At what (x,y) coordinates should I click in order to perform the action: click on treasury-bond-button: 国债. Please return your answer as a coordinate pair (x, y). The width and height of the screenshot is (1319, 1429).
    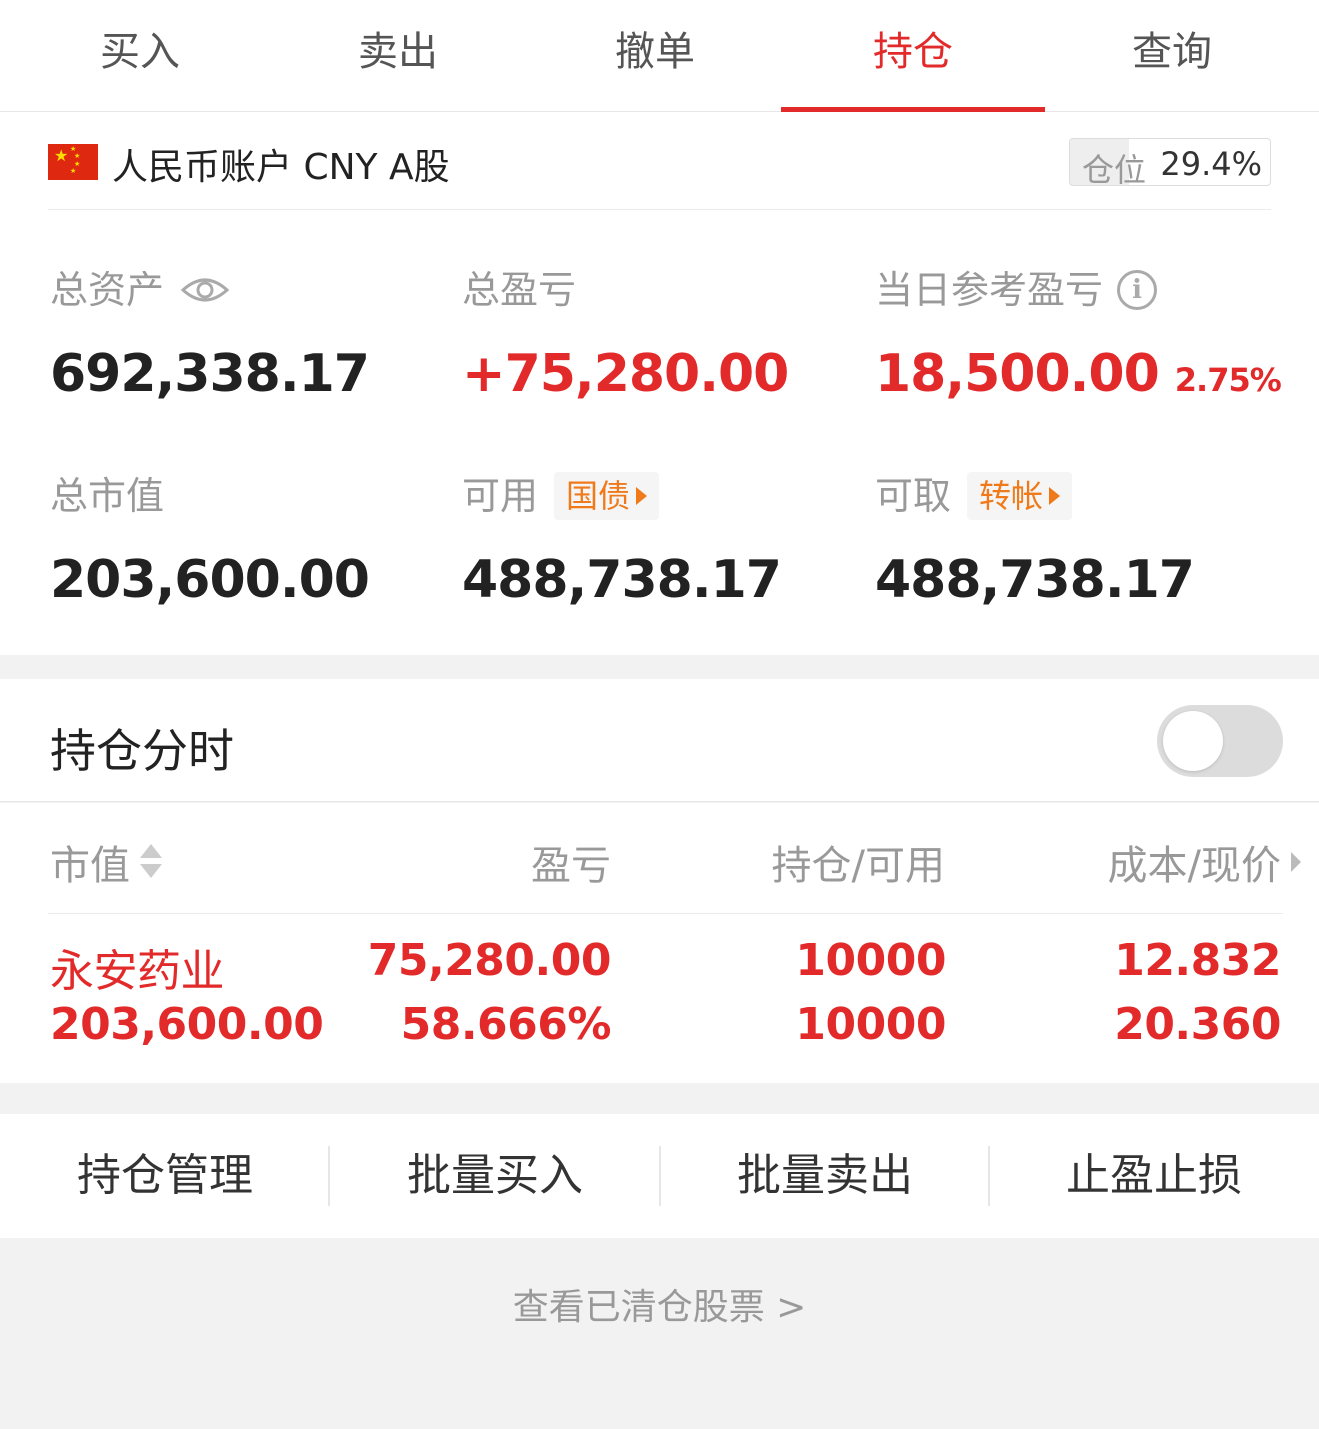
    Looking at the image, I should click on (607, 496).